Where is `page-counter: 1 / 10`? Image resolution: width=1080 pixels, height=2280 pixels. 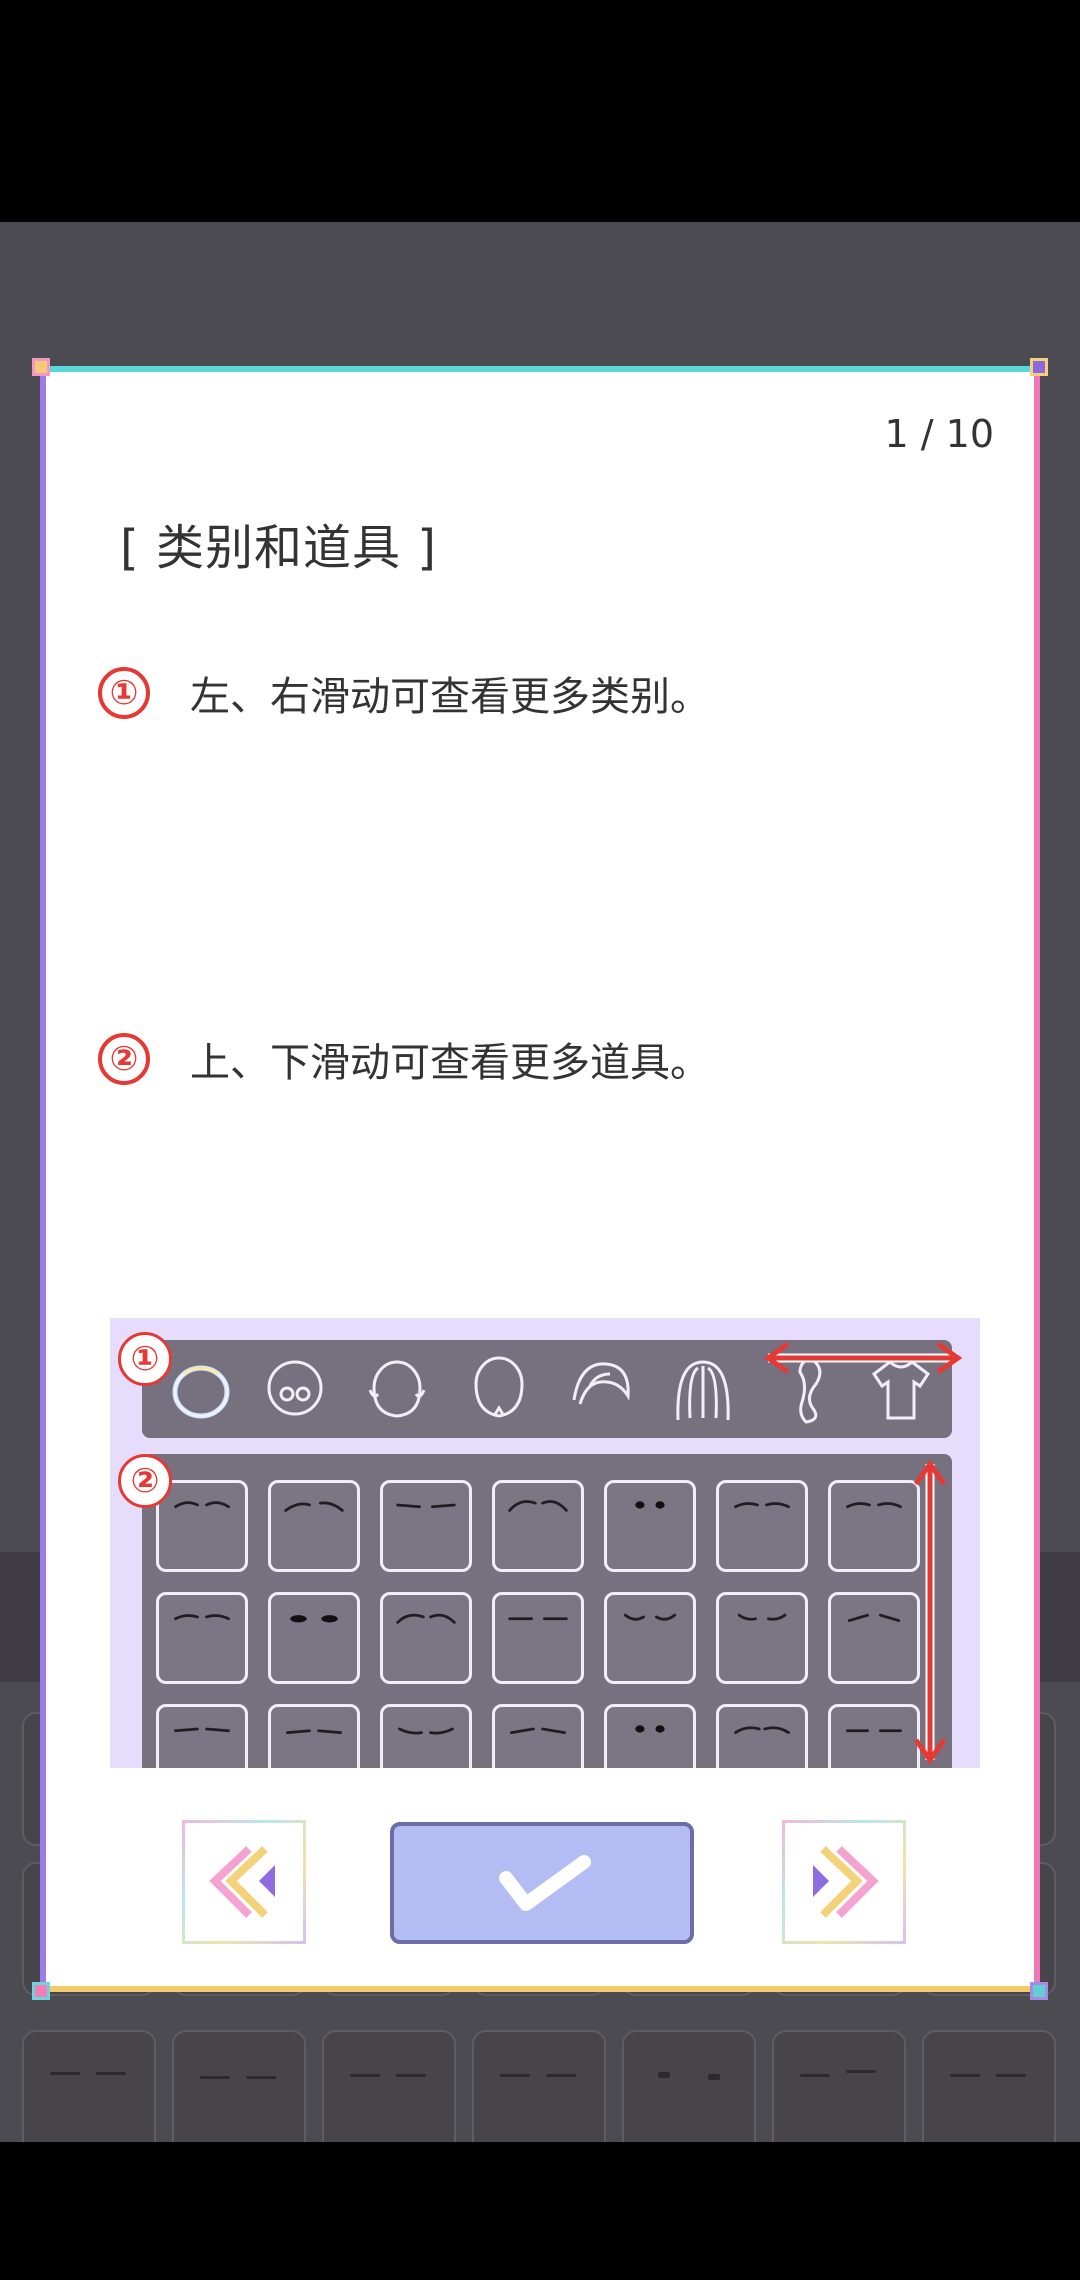
page-counter: 1 / 10 is located at coordinates (939, 434).